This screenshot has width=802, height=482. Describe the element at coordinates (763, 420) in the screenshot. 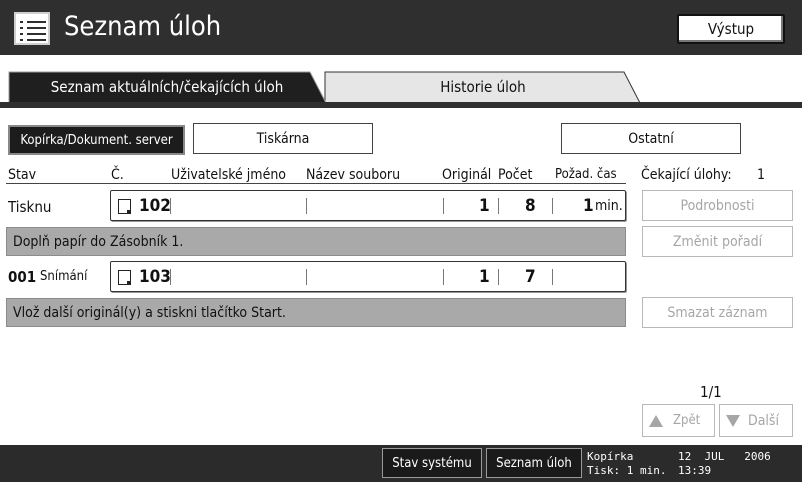

I see `next-label: Další` at that location.